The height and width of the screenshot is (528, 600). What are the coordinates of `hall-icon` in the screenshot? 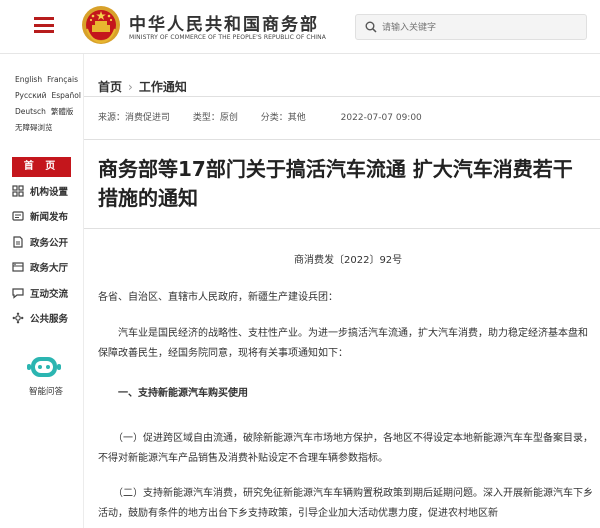 It's located at (18, 267).